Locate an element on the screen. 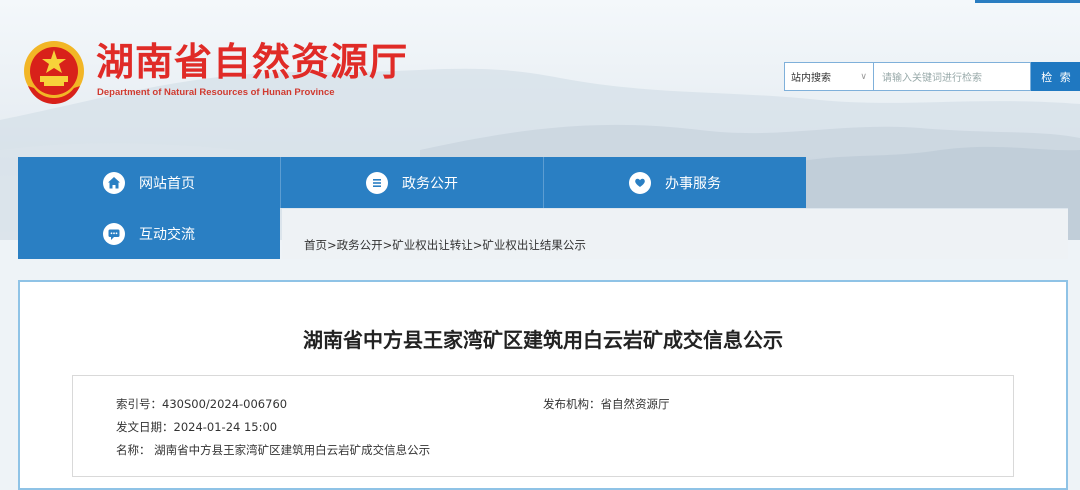  site-title: 湖南省自然资源厅 is located at coordinates (252, 62).